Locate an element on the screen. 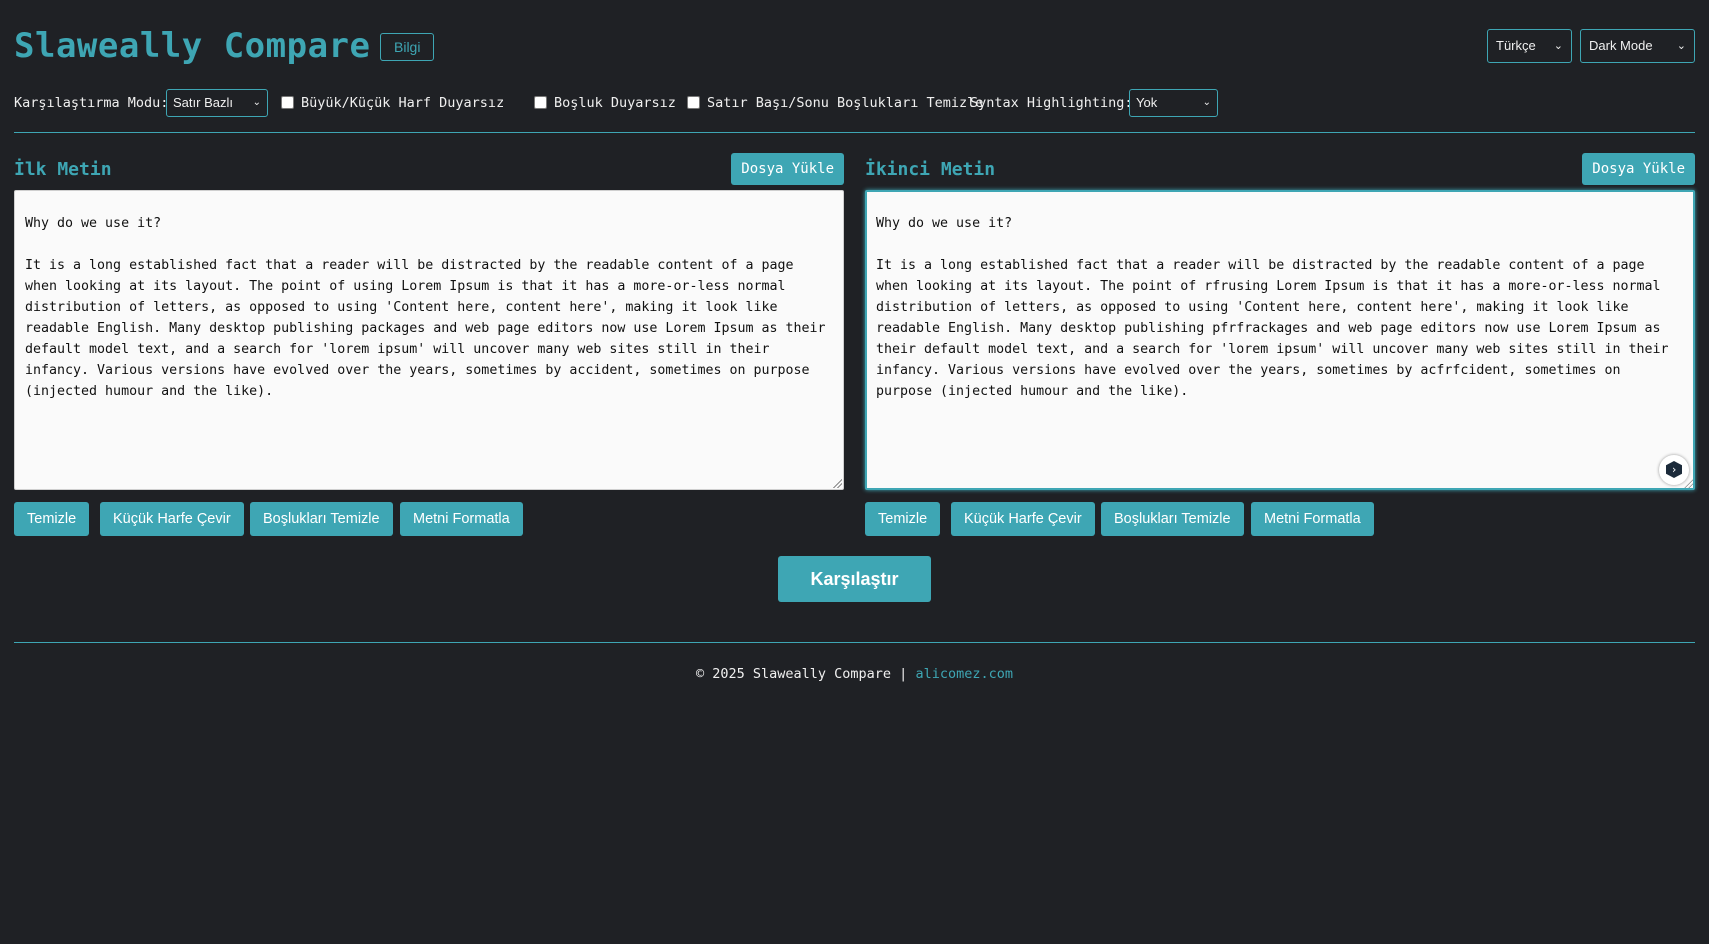  first-format-button: Metni Formatla is located at coordinates (461, 519).